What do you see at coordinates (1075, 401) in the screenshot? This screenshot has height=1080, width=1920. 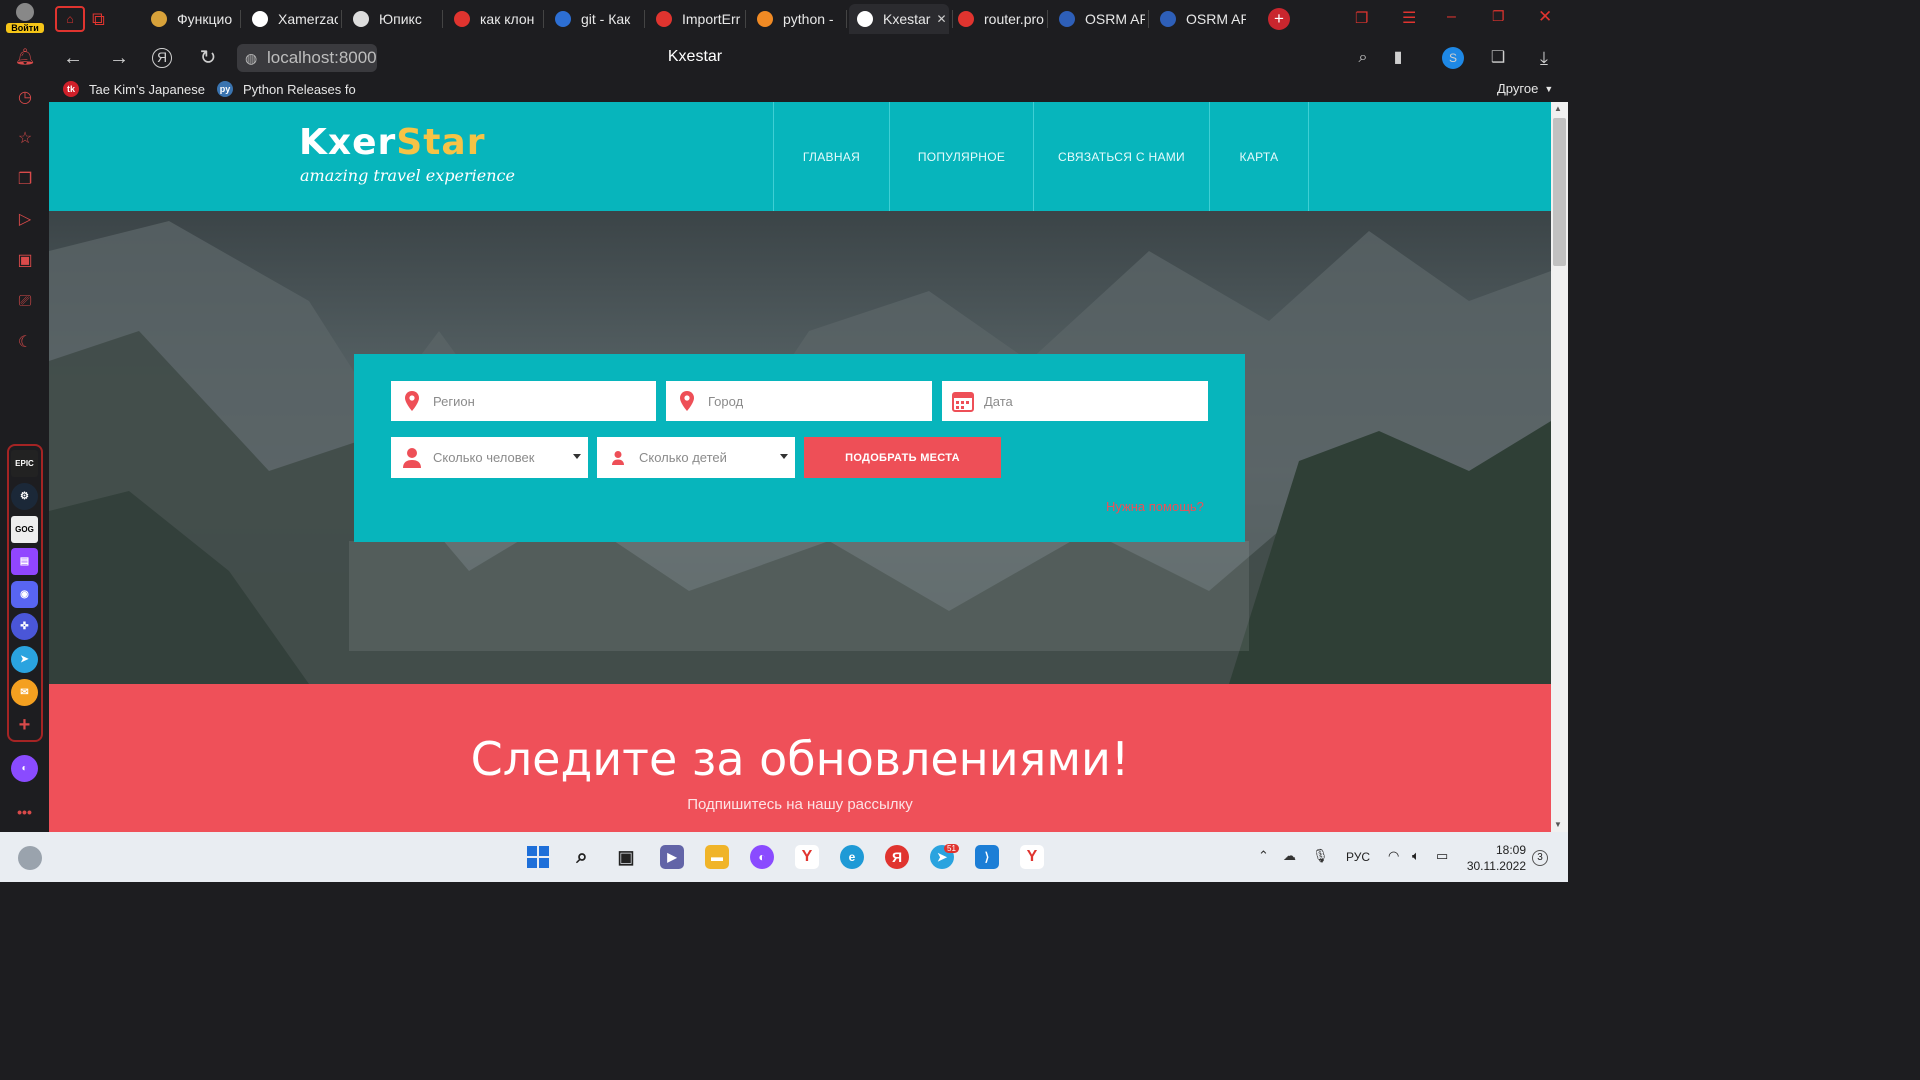 I see `date-field: Дата` at bounding box center [1075, 401].